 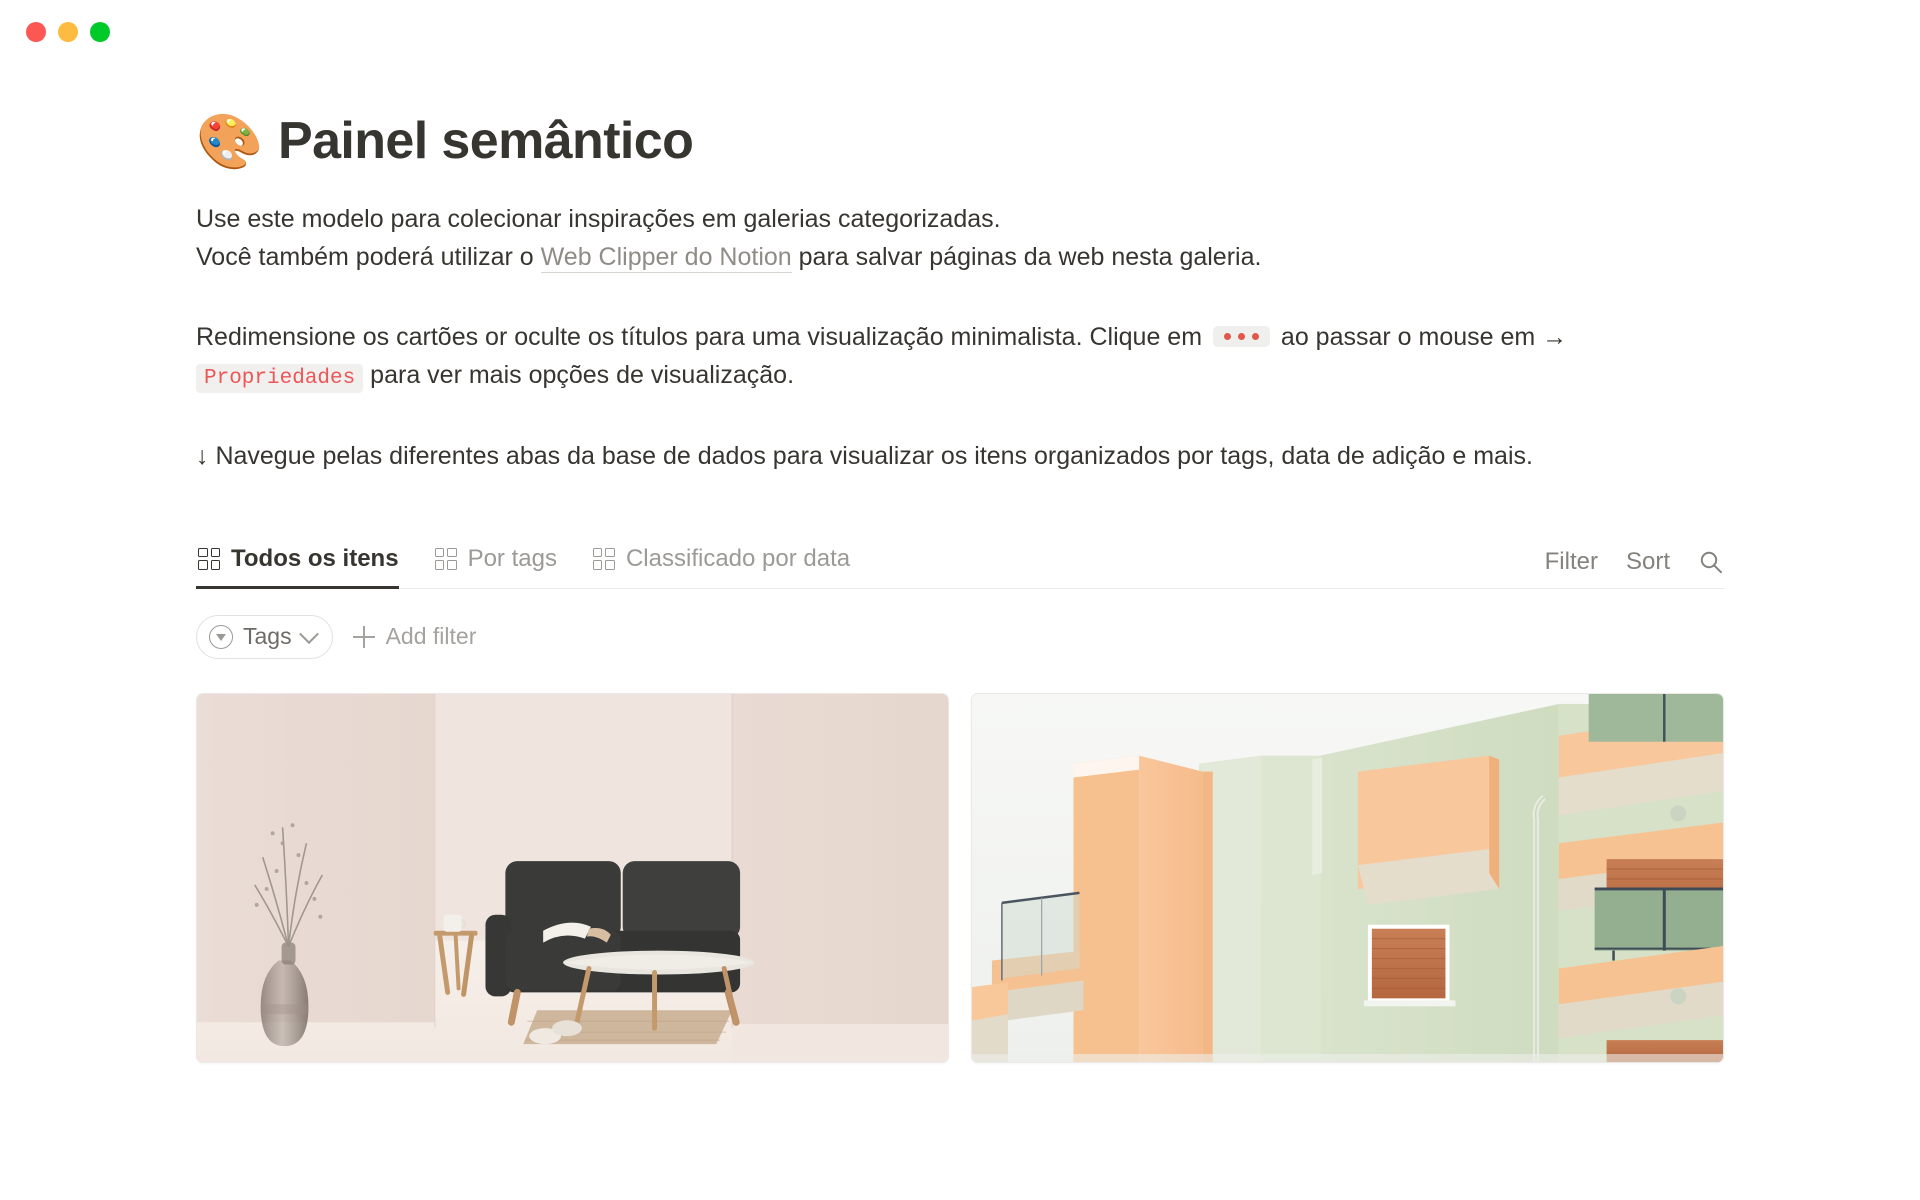 I want to click on minimize-window-button, so click(x=68, y=32).